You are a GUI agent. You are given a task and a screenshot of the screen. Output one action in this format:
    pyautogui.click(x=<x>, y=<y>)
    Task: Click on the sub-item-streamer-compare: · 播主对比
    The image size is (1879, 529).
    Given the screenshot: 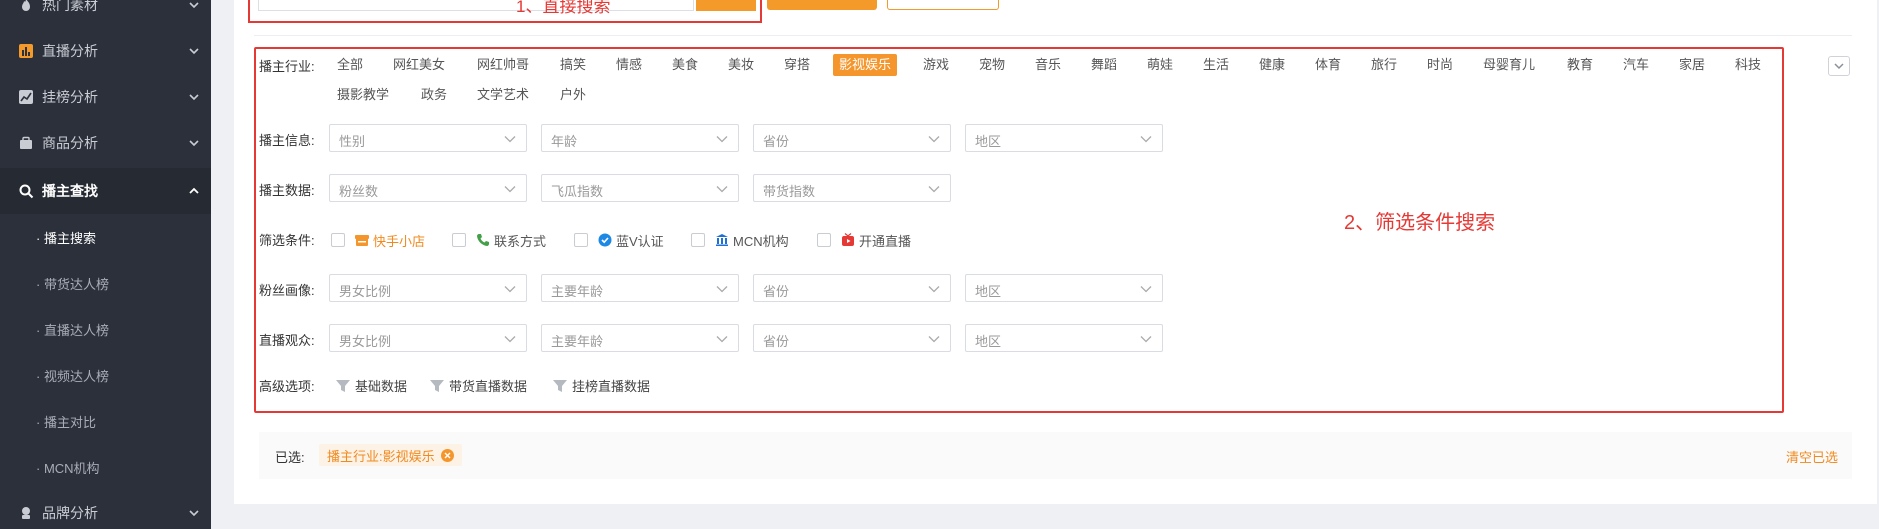 What is the action you would take?
    pyautogui.click(x=105, y=421)
    